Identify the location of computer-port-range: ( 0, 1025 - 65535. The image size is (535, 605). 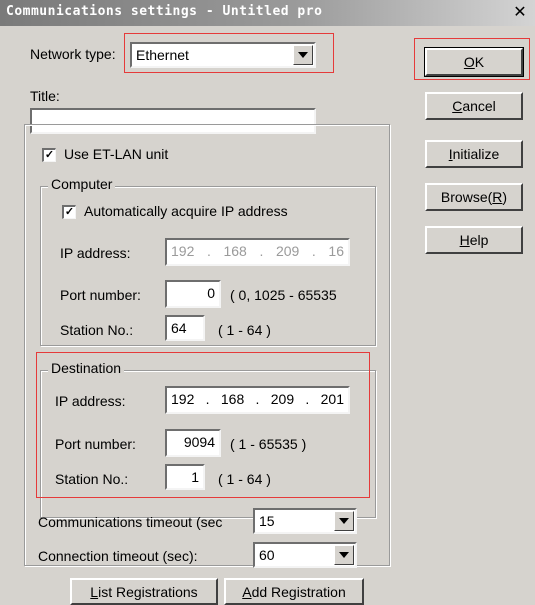
(283, 295).